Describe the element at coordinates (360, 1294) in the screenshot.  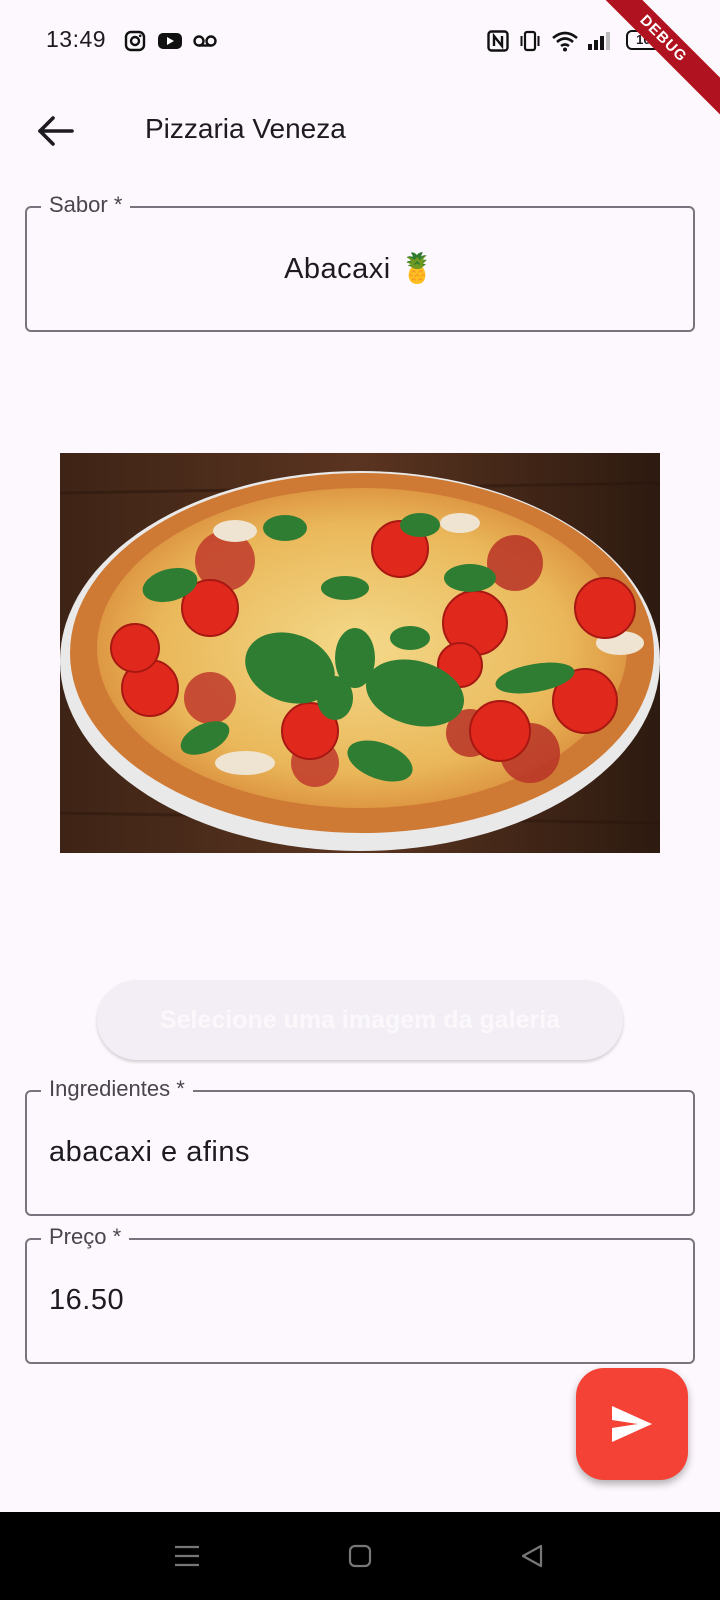
I see `preco-field: Preço * 16.50` at that location.